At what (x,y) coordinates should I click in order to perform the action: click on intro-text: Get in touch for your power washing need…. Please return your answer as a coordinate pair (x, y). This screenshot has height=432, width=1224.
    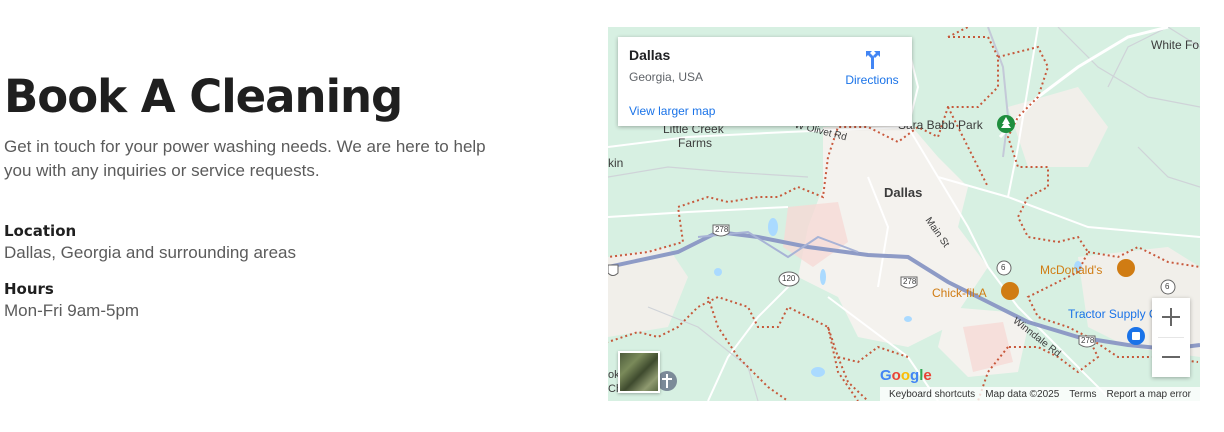
    Looking at the image, I should click on (245, 158).